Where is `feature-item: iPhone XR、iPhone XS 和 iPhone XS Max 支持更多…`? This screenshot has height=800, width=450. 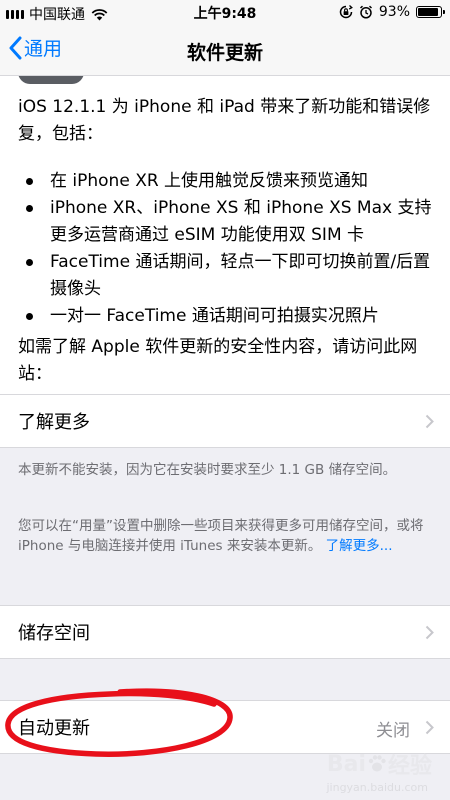
feature-item: iPhone XR、iPhone XS 和 iPhone XS Max 支持更多… is located at coordinates (225, 222).